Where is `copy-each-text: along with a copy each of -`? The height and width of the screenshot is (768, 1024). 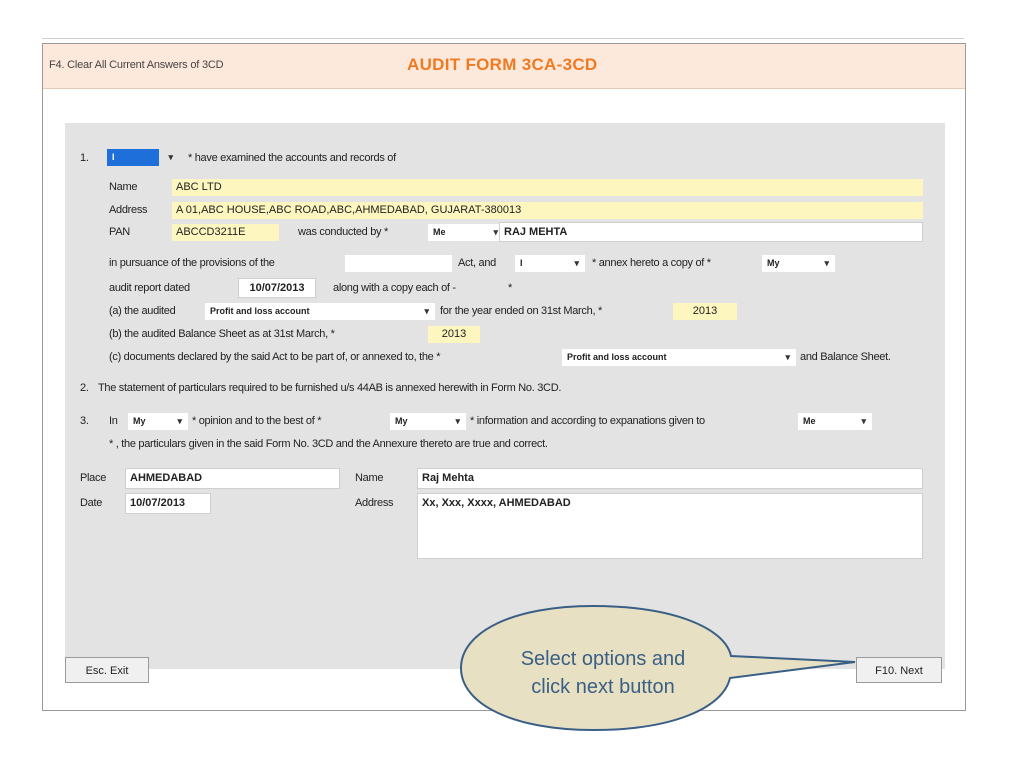 copy-each-text: along with a copy each of - is located at coordinates (394, 288).